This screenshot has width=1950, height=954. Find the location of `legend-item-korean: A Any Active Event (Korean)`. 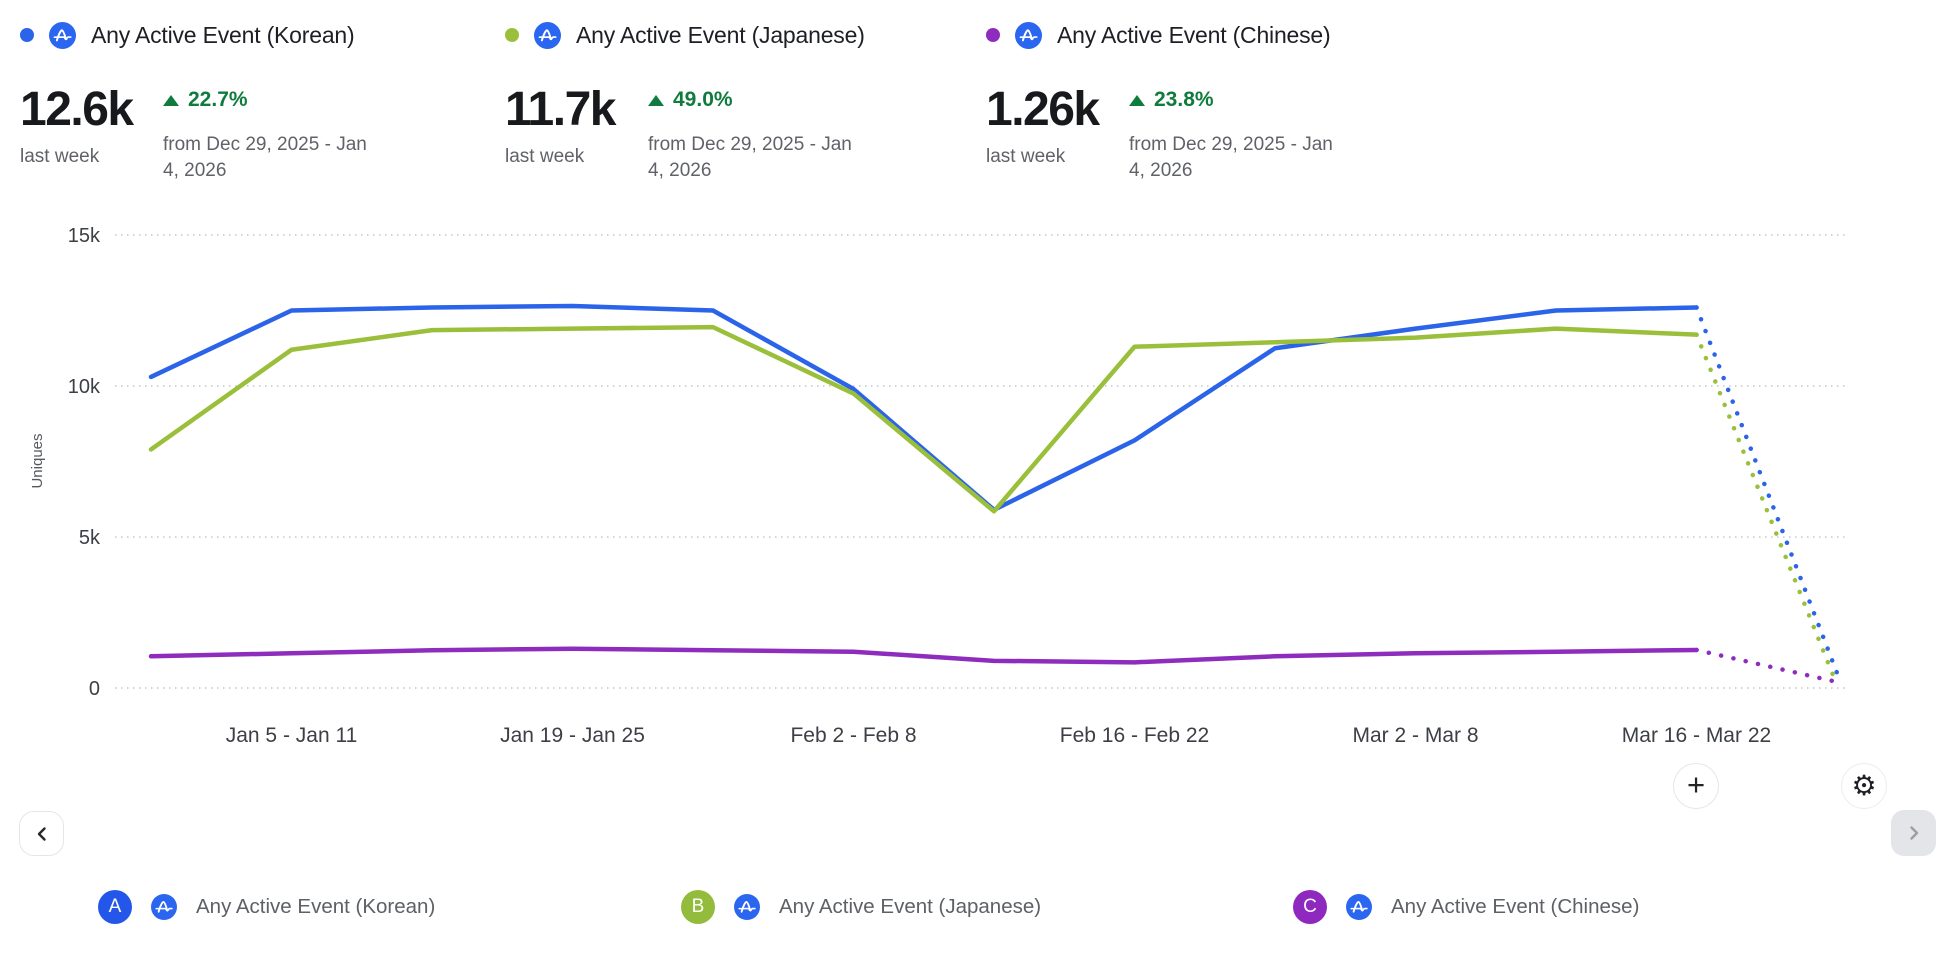

legend-item-korean: A Any Active Event (Korean) is located at coordinates (266, 907).